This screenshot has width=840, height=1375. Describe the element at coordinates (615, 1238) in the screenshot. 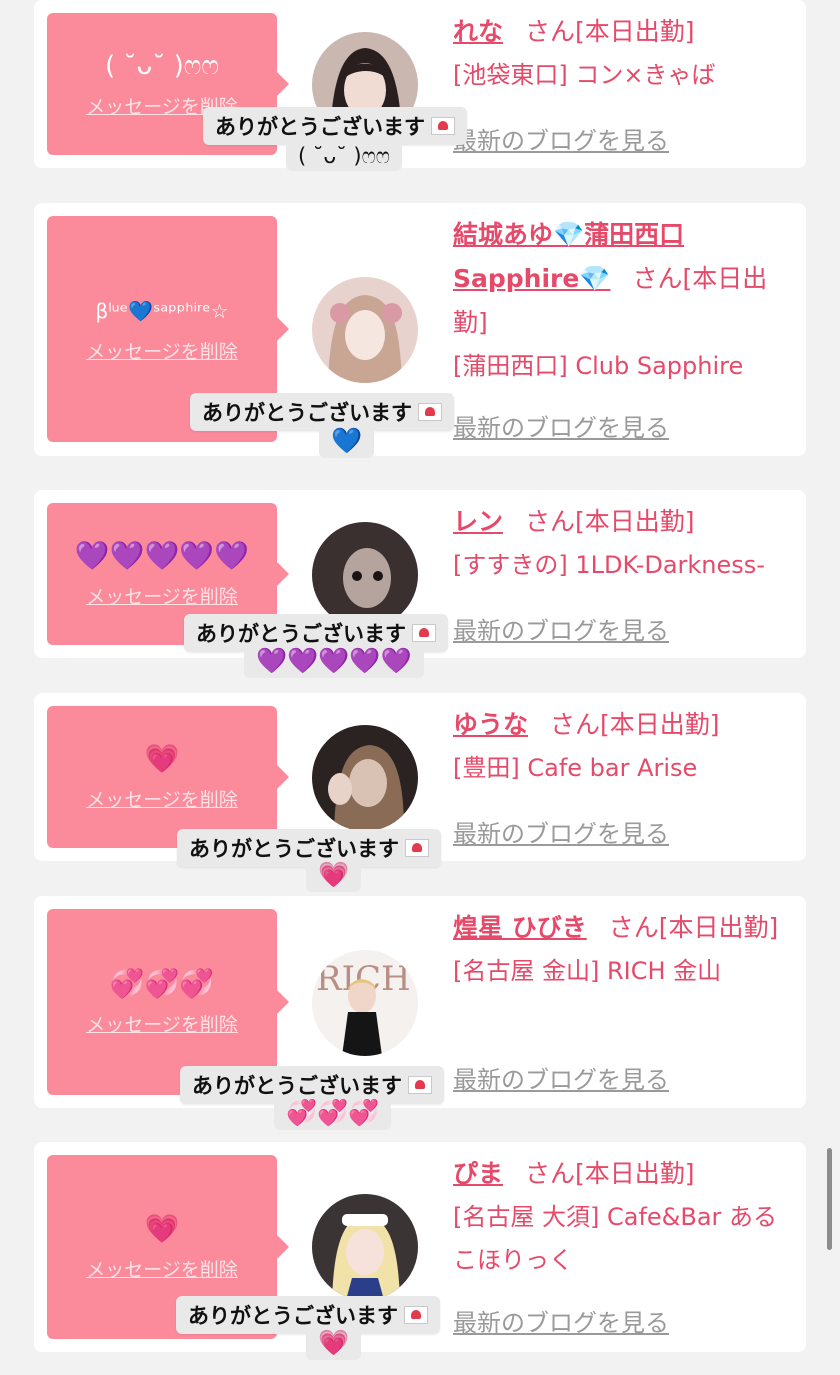

I see `shop-label: [名古屋 大須] Cafe&Bar あるこほりっく` at that location.